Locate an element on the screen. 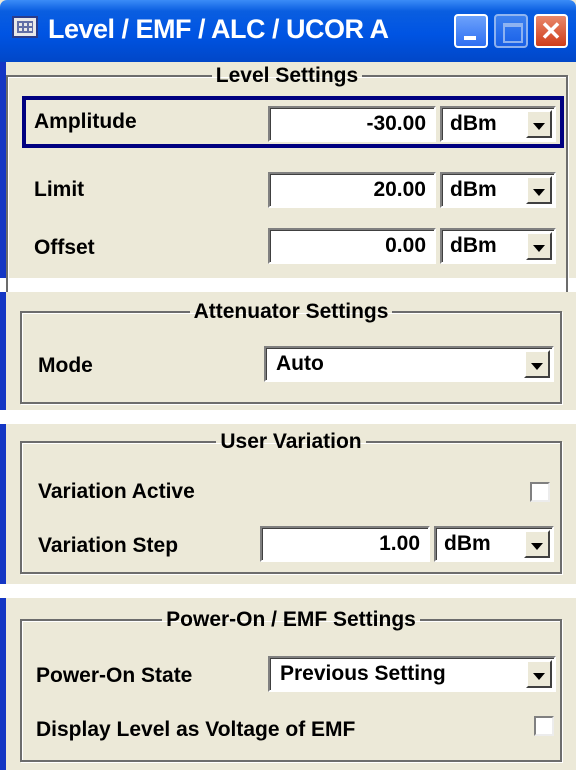 The image size is (576, 770). offset-unit-select: dBm is located at coordinates (498, 246).